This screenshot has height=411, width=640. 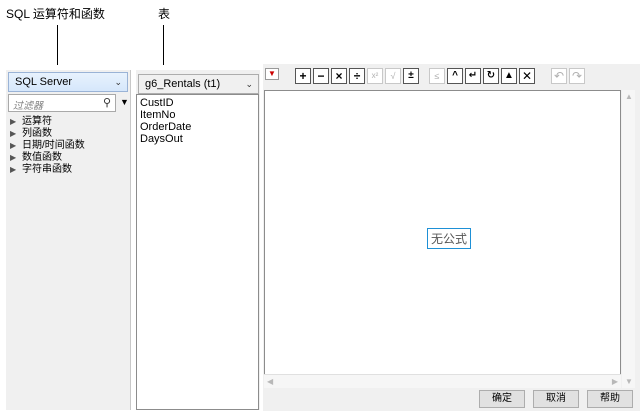 I want to click on sql-dialect-dropdown: SQL Server ⌄, so click(x=68, y=82).